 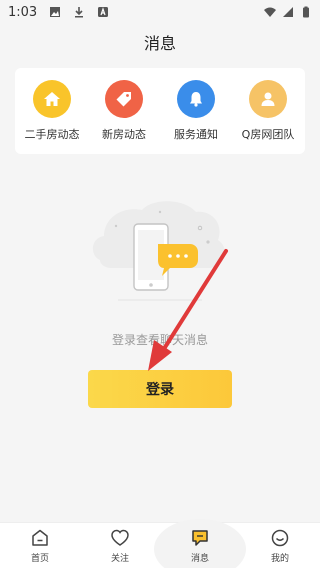 I want to click on category-qfang-team: Q房网团队, so click(x=268, y=117).